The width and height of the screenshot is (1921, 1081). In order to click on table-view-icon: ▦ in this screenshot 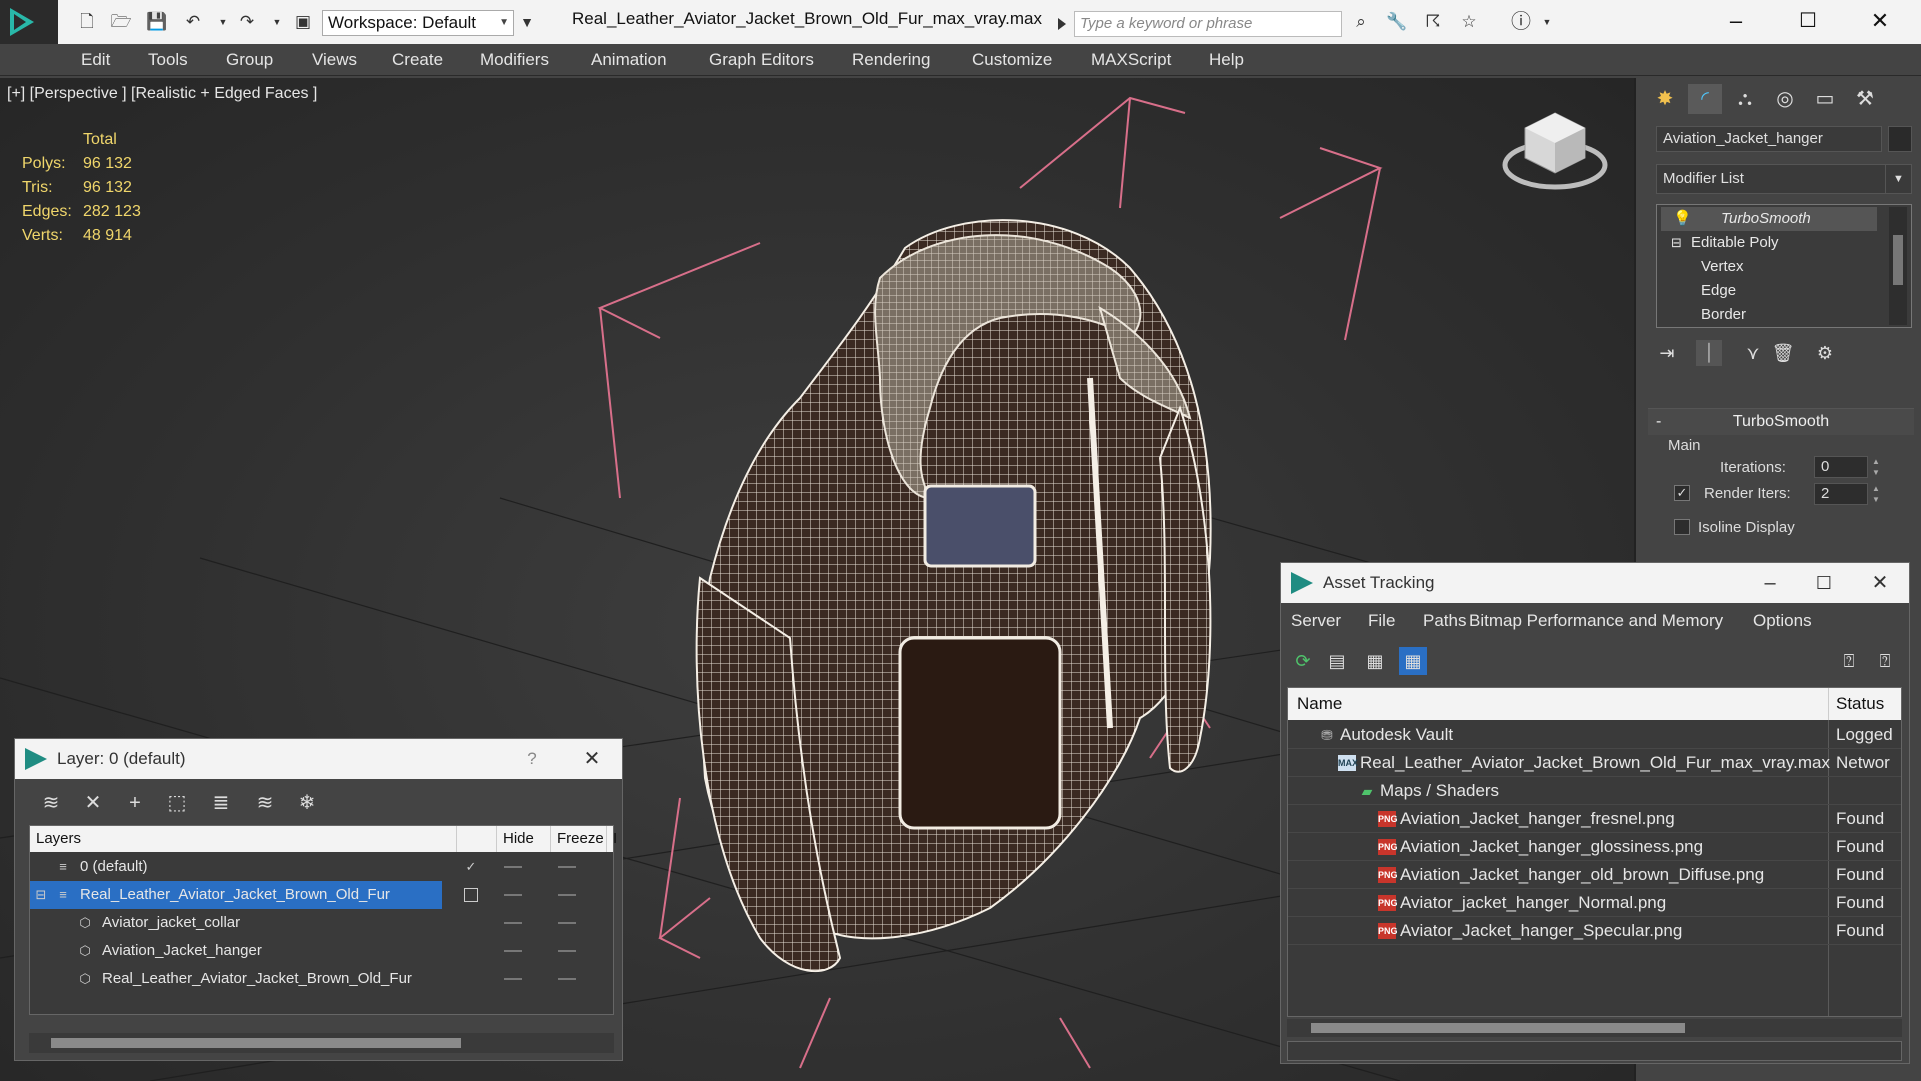, I will do `click(1413, 661)`.